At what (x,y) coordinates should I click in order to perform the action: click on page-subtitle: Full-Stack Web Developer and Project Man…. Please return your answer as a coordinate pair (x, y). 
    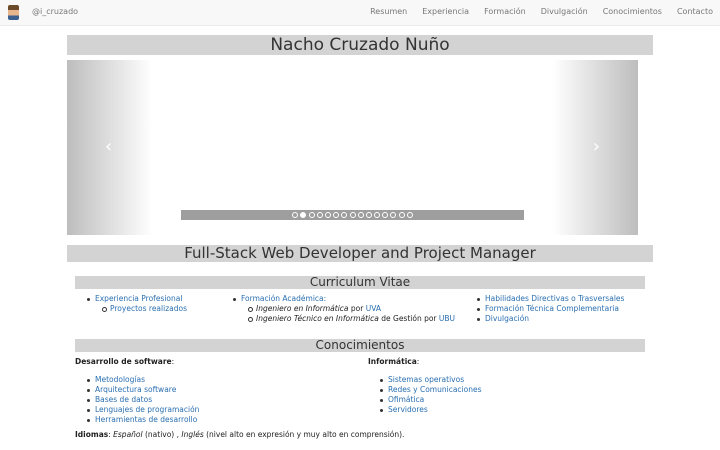
    Looking at the image, I should click on (360, 253).